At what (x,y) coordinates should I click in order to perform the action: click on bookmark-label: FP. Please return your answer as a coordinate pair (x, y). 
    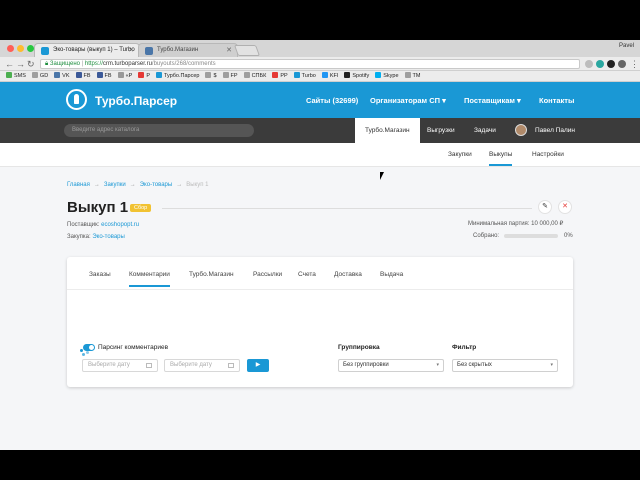
    Looking at the image, I should click on (234, 76).